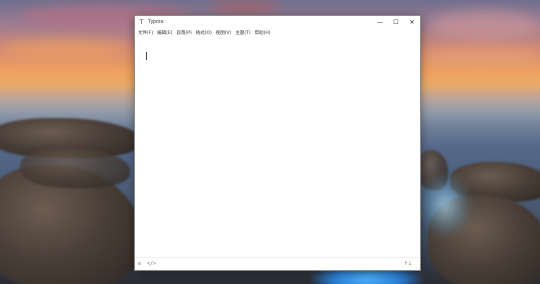  Describe the element at coordinates (145, 33) in the screenshot. I see `menu-file: 文件(F)` at that location.